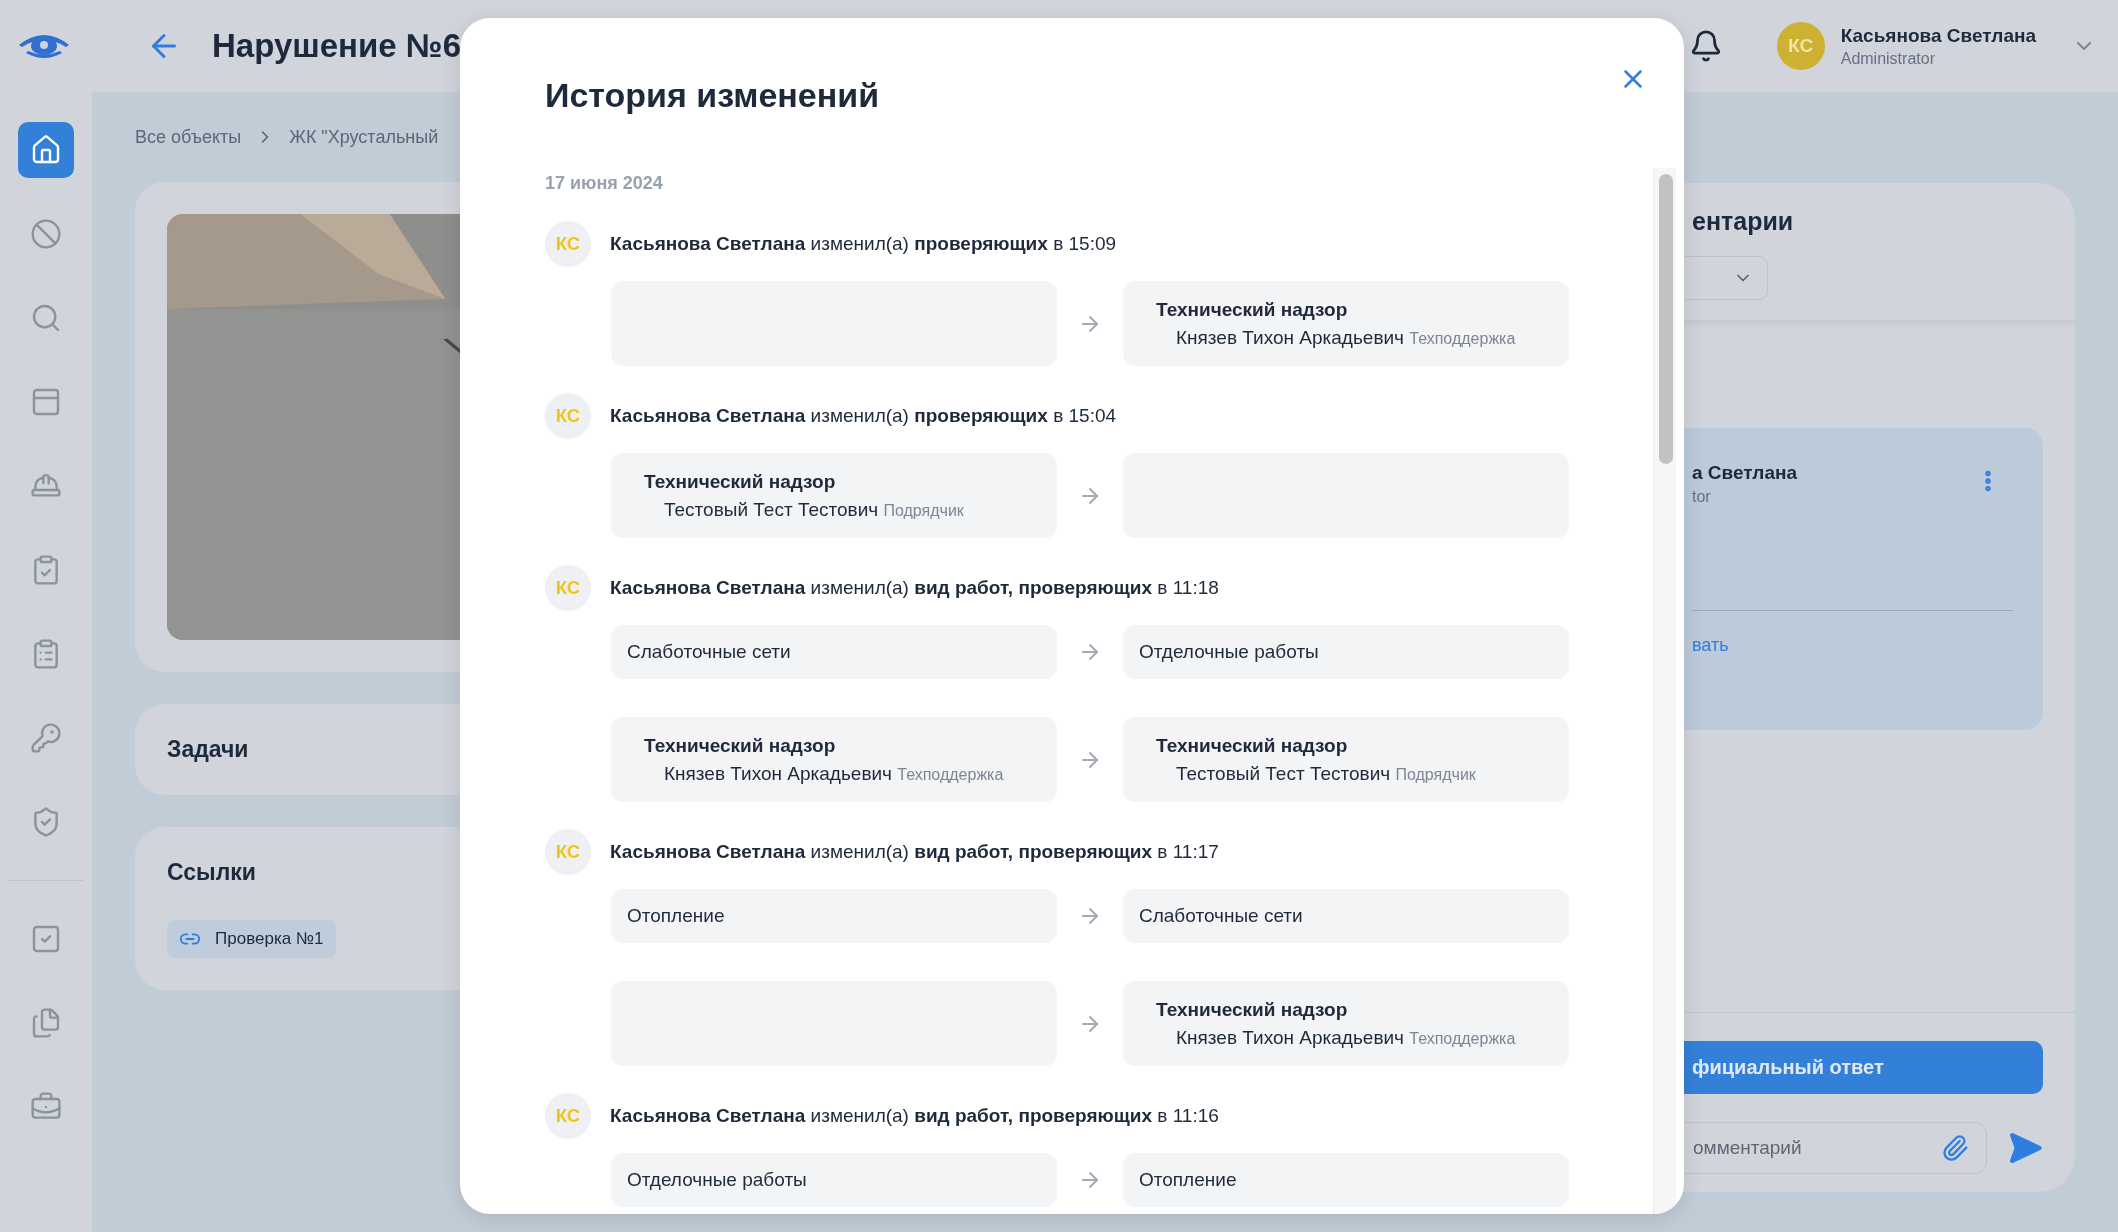 Image resolution: width=2118 pixels, height=1232 pixels. Describe the element at coordinates (1745, 473) in the screenshot. I see `comment-author: а Светлана` at that location.